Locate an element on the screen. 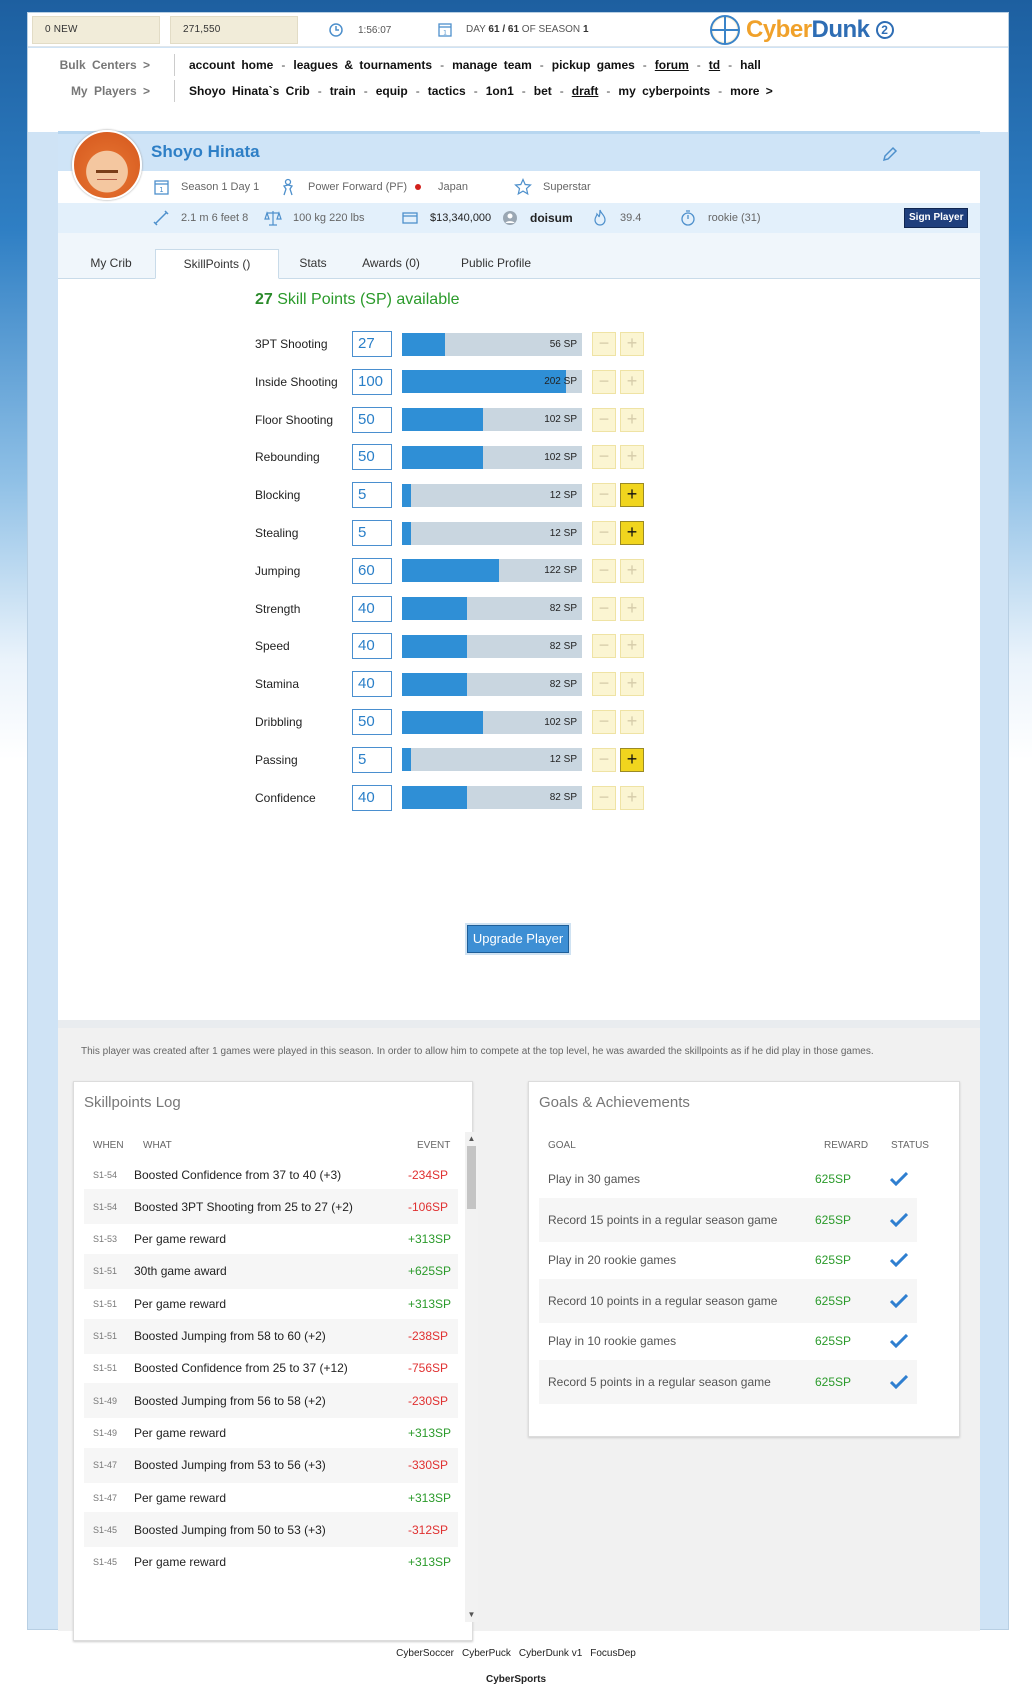  menu-link-train: train is located at coordinates (343, 91).